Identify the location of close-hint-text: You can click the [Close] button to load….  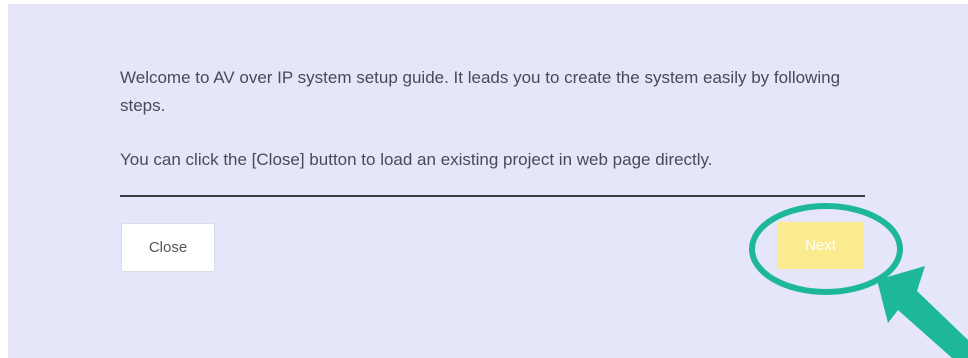
(416, 159).